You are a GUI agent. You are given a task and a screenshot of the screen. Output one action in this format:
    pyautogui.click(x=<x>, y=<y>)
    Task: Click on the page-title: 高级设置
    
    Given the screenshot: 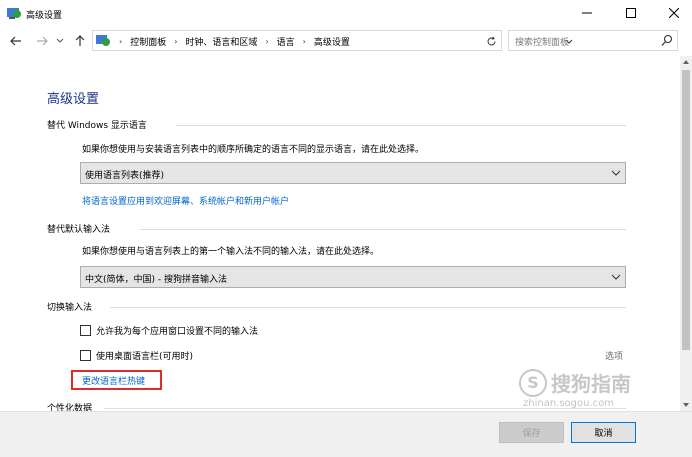 What is the action you would take?
    pyautogui.click(x=73, y=99)
    